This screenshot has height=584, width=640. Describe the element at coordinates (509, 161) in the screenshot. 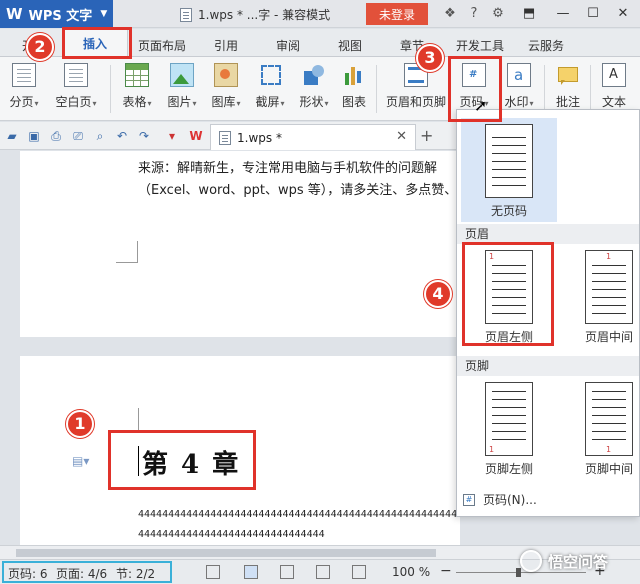

I see `no-page-number-option` at that location.